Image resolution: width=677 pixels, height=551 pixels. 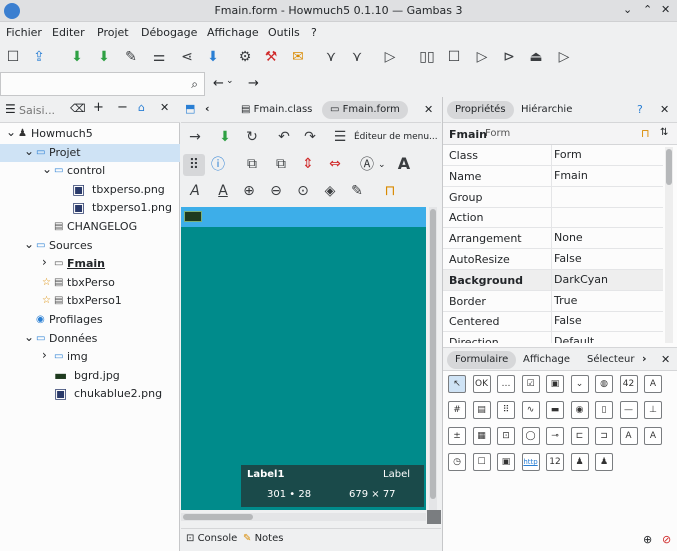 What do you see at coordinates (530, 462) in the screenshot?
I see `tool-url-icon: http` at bounding box center [530, 462].